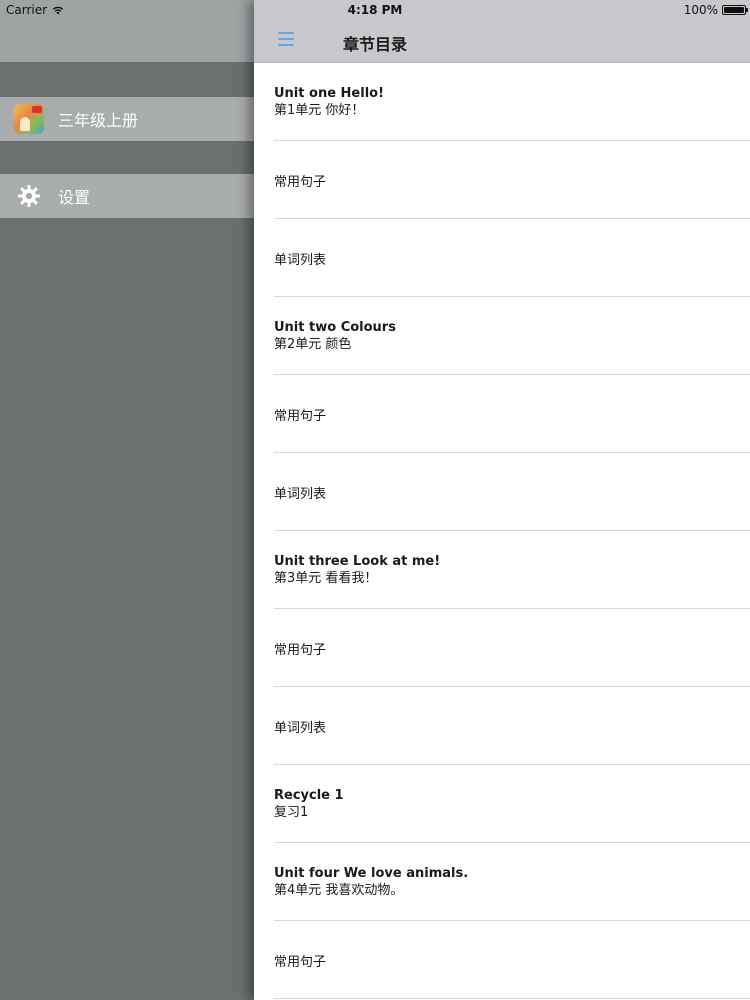 The height and width of the screenshot is (1000, 750). Describe the element at coordinates (502, 570) in the screenshot. I see `chapter-row-unit3: Unit three Look at me! 第3单元 看看我！` at that location.